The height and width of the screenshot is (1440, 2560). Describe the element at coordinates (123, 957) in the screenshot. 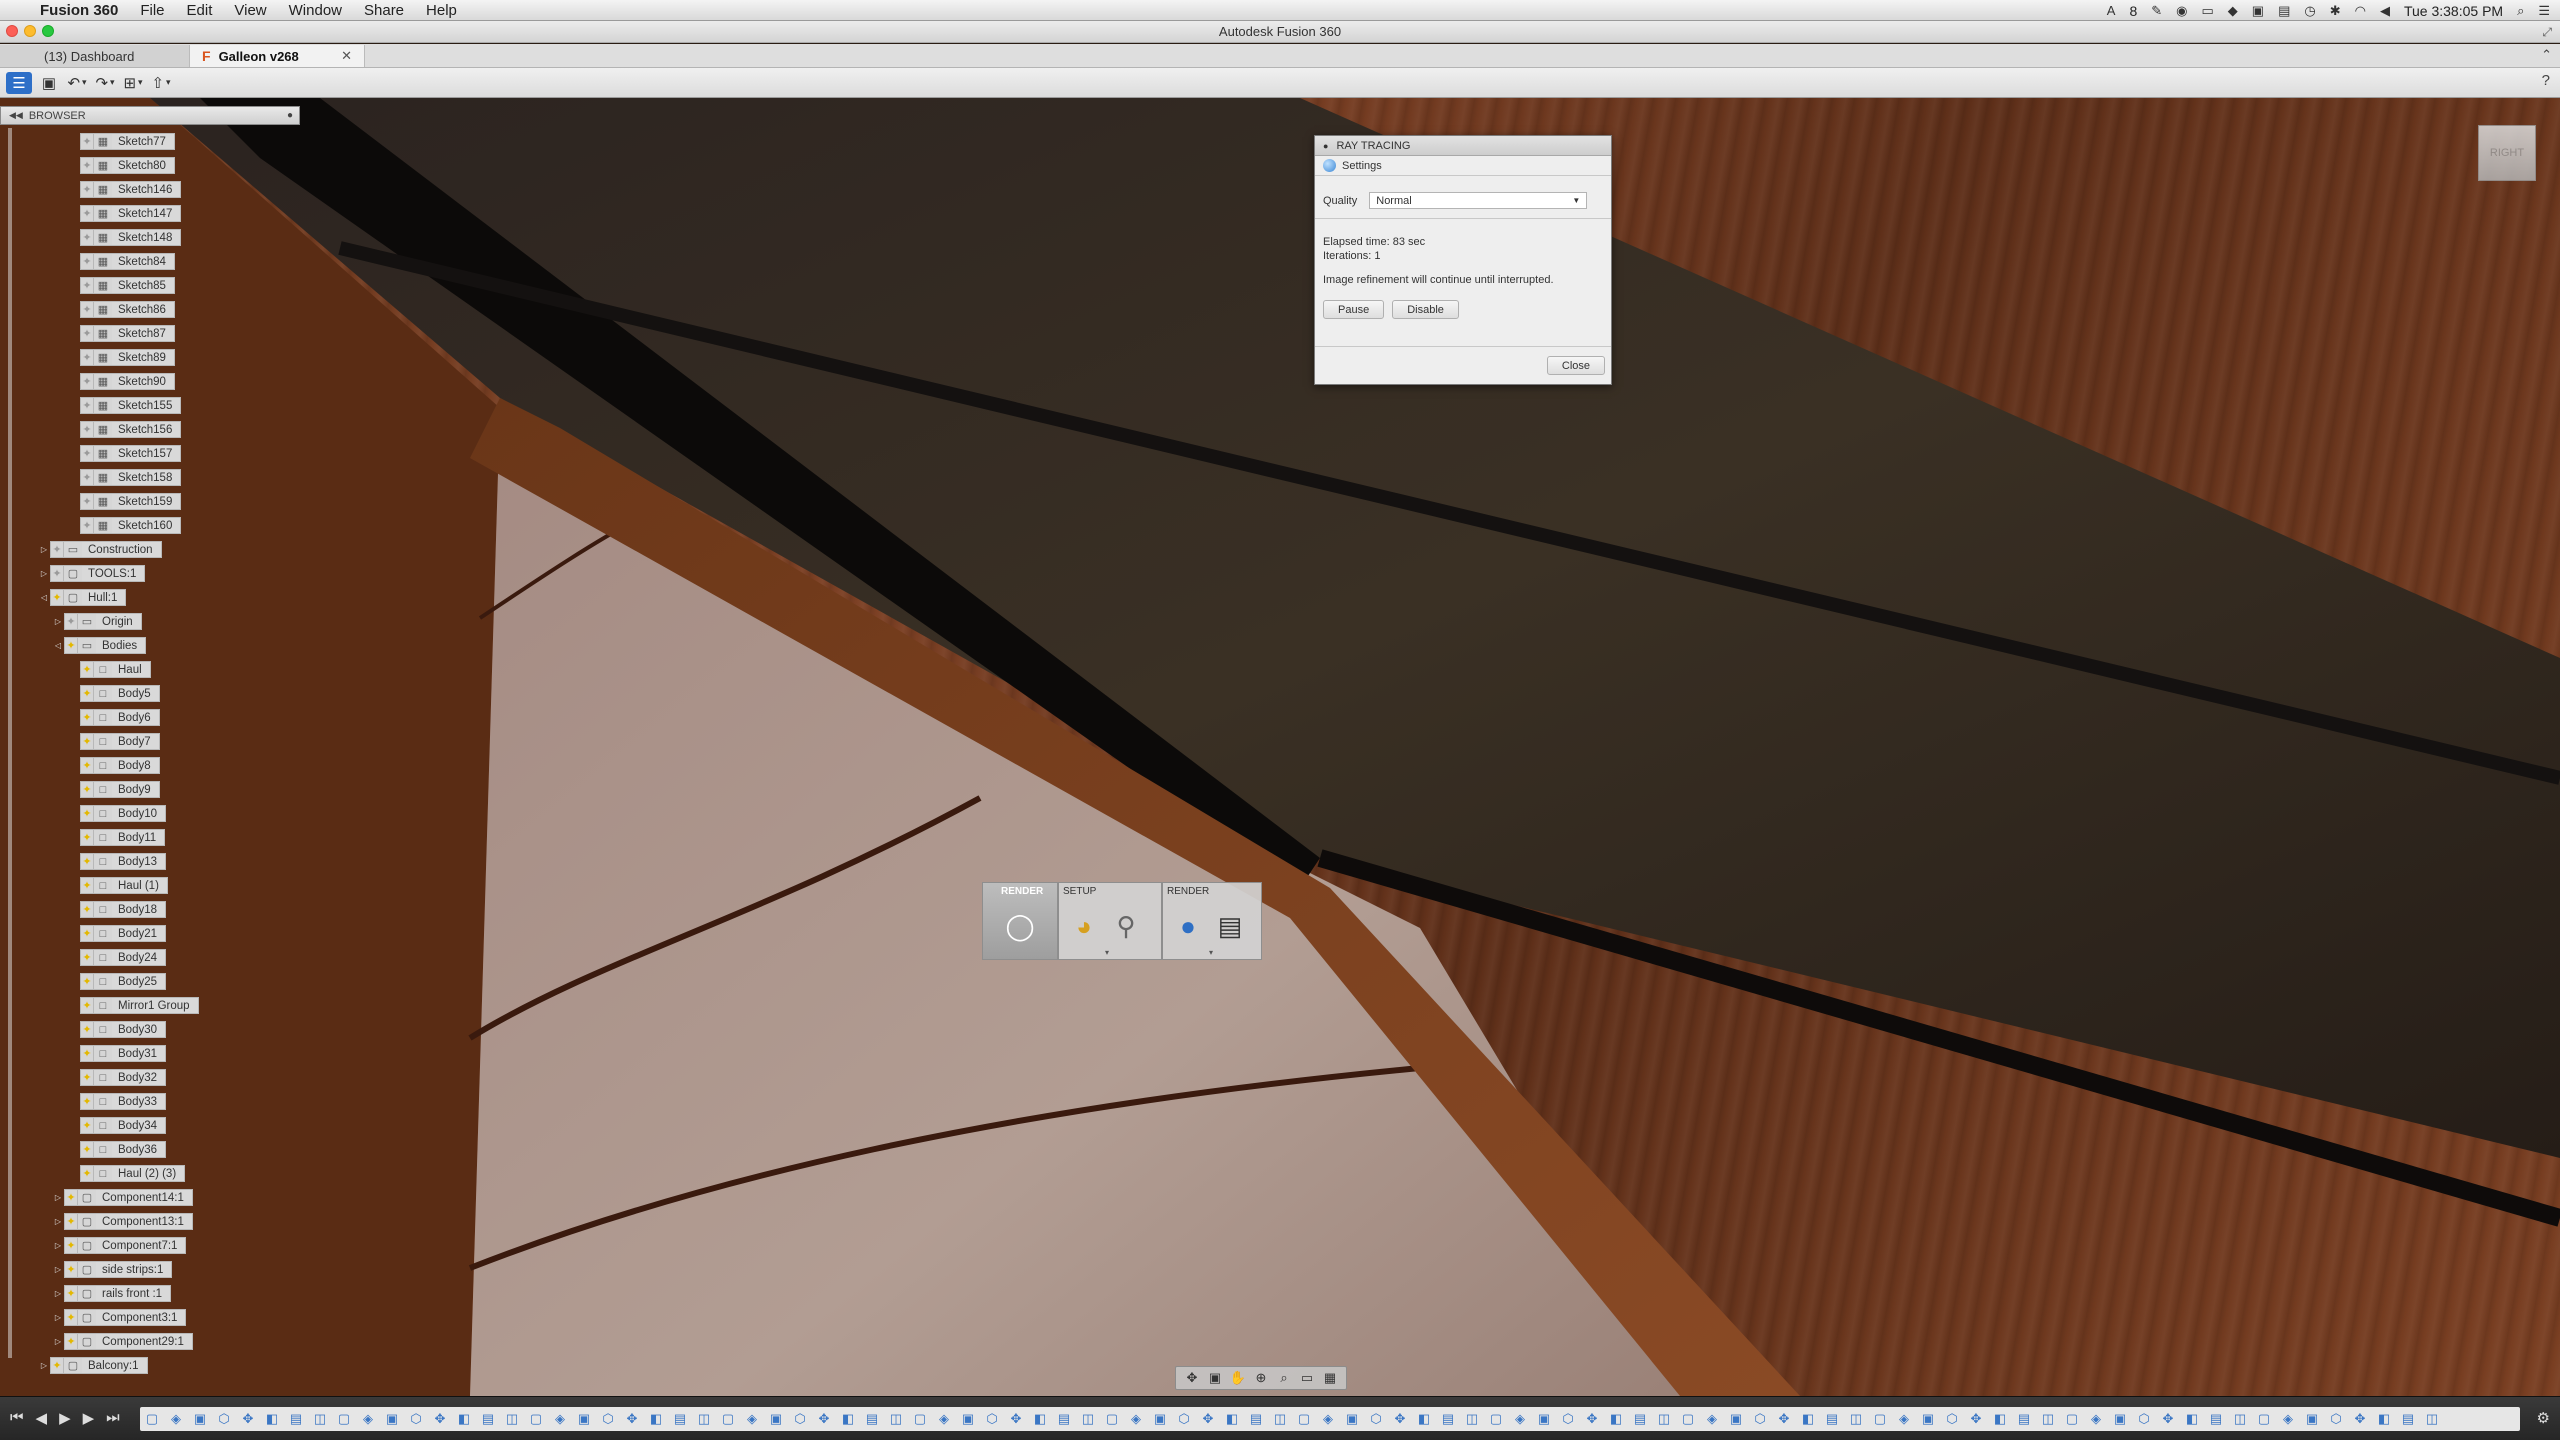

I see `browser-node: ✦ □ Body24` at that location.